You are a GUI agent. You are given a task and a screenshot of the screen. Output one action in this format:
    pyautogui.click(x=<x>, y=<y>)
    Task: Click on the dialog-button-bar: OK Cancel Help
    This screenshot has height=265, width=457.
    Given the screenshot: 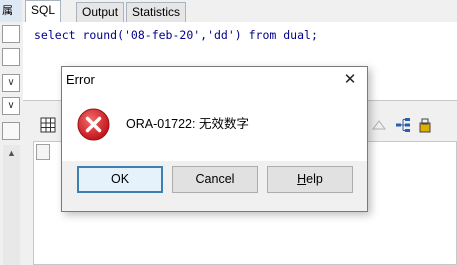 What is the action you would take?
    pyautogui.click(x=214, y=186)
    